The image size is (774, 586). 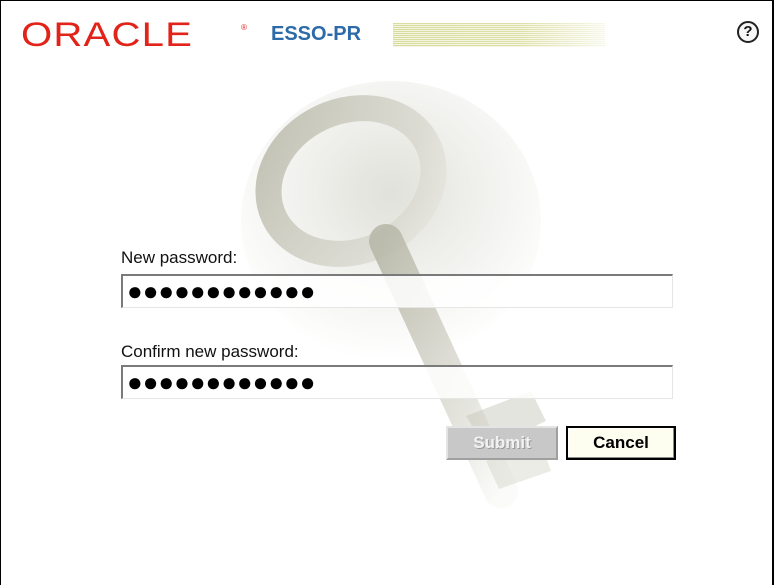 What do you see at coordinates (210, 351) in the screenshot?
I see `confirm-password-label: Confirm new password:` at bounding box center [210, 351].